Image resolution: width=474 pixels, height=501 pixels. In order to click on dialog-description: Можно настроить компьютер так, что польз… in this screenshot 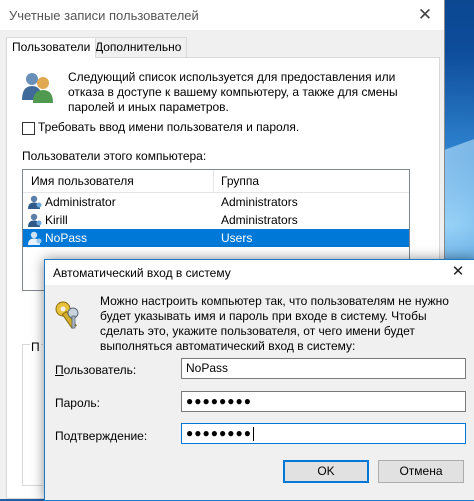, I will do `click(274, 323)`.